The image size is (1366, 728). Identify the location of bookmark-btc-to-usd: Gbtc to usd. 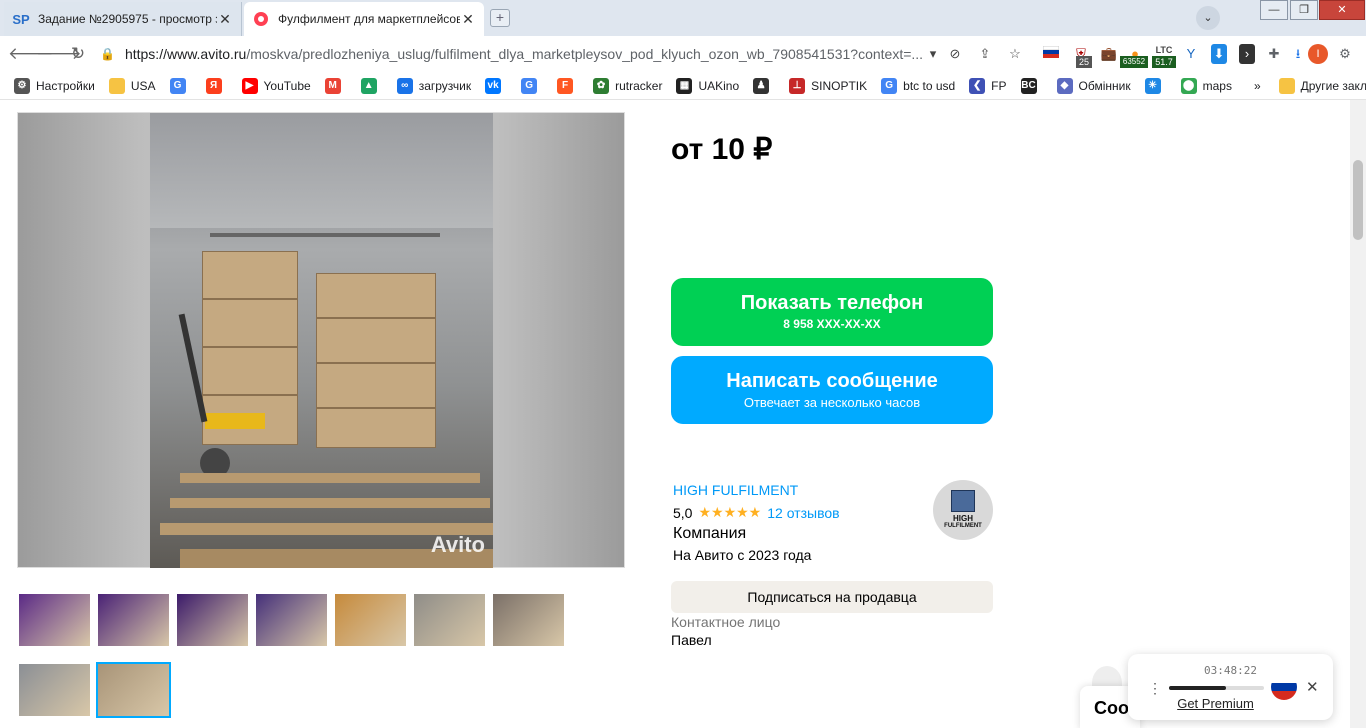
(918, 85).